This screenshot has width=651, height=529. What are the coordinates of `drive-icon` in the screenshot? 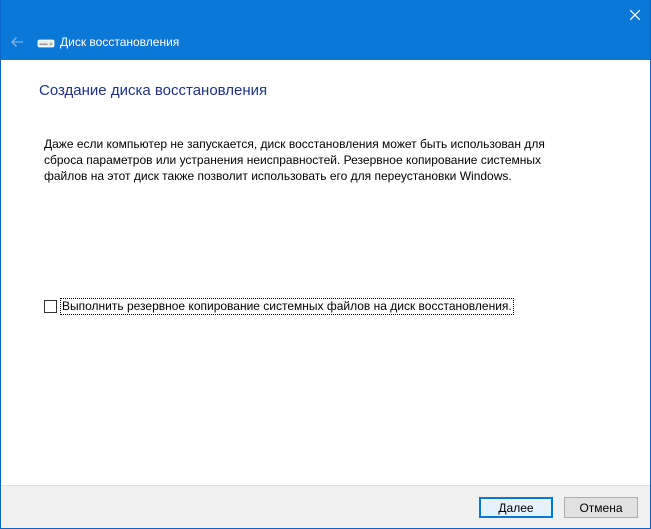 It's located at (46, 43).